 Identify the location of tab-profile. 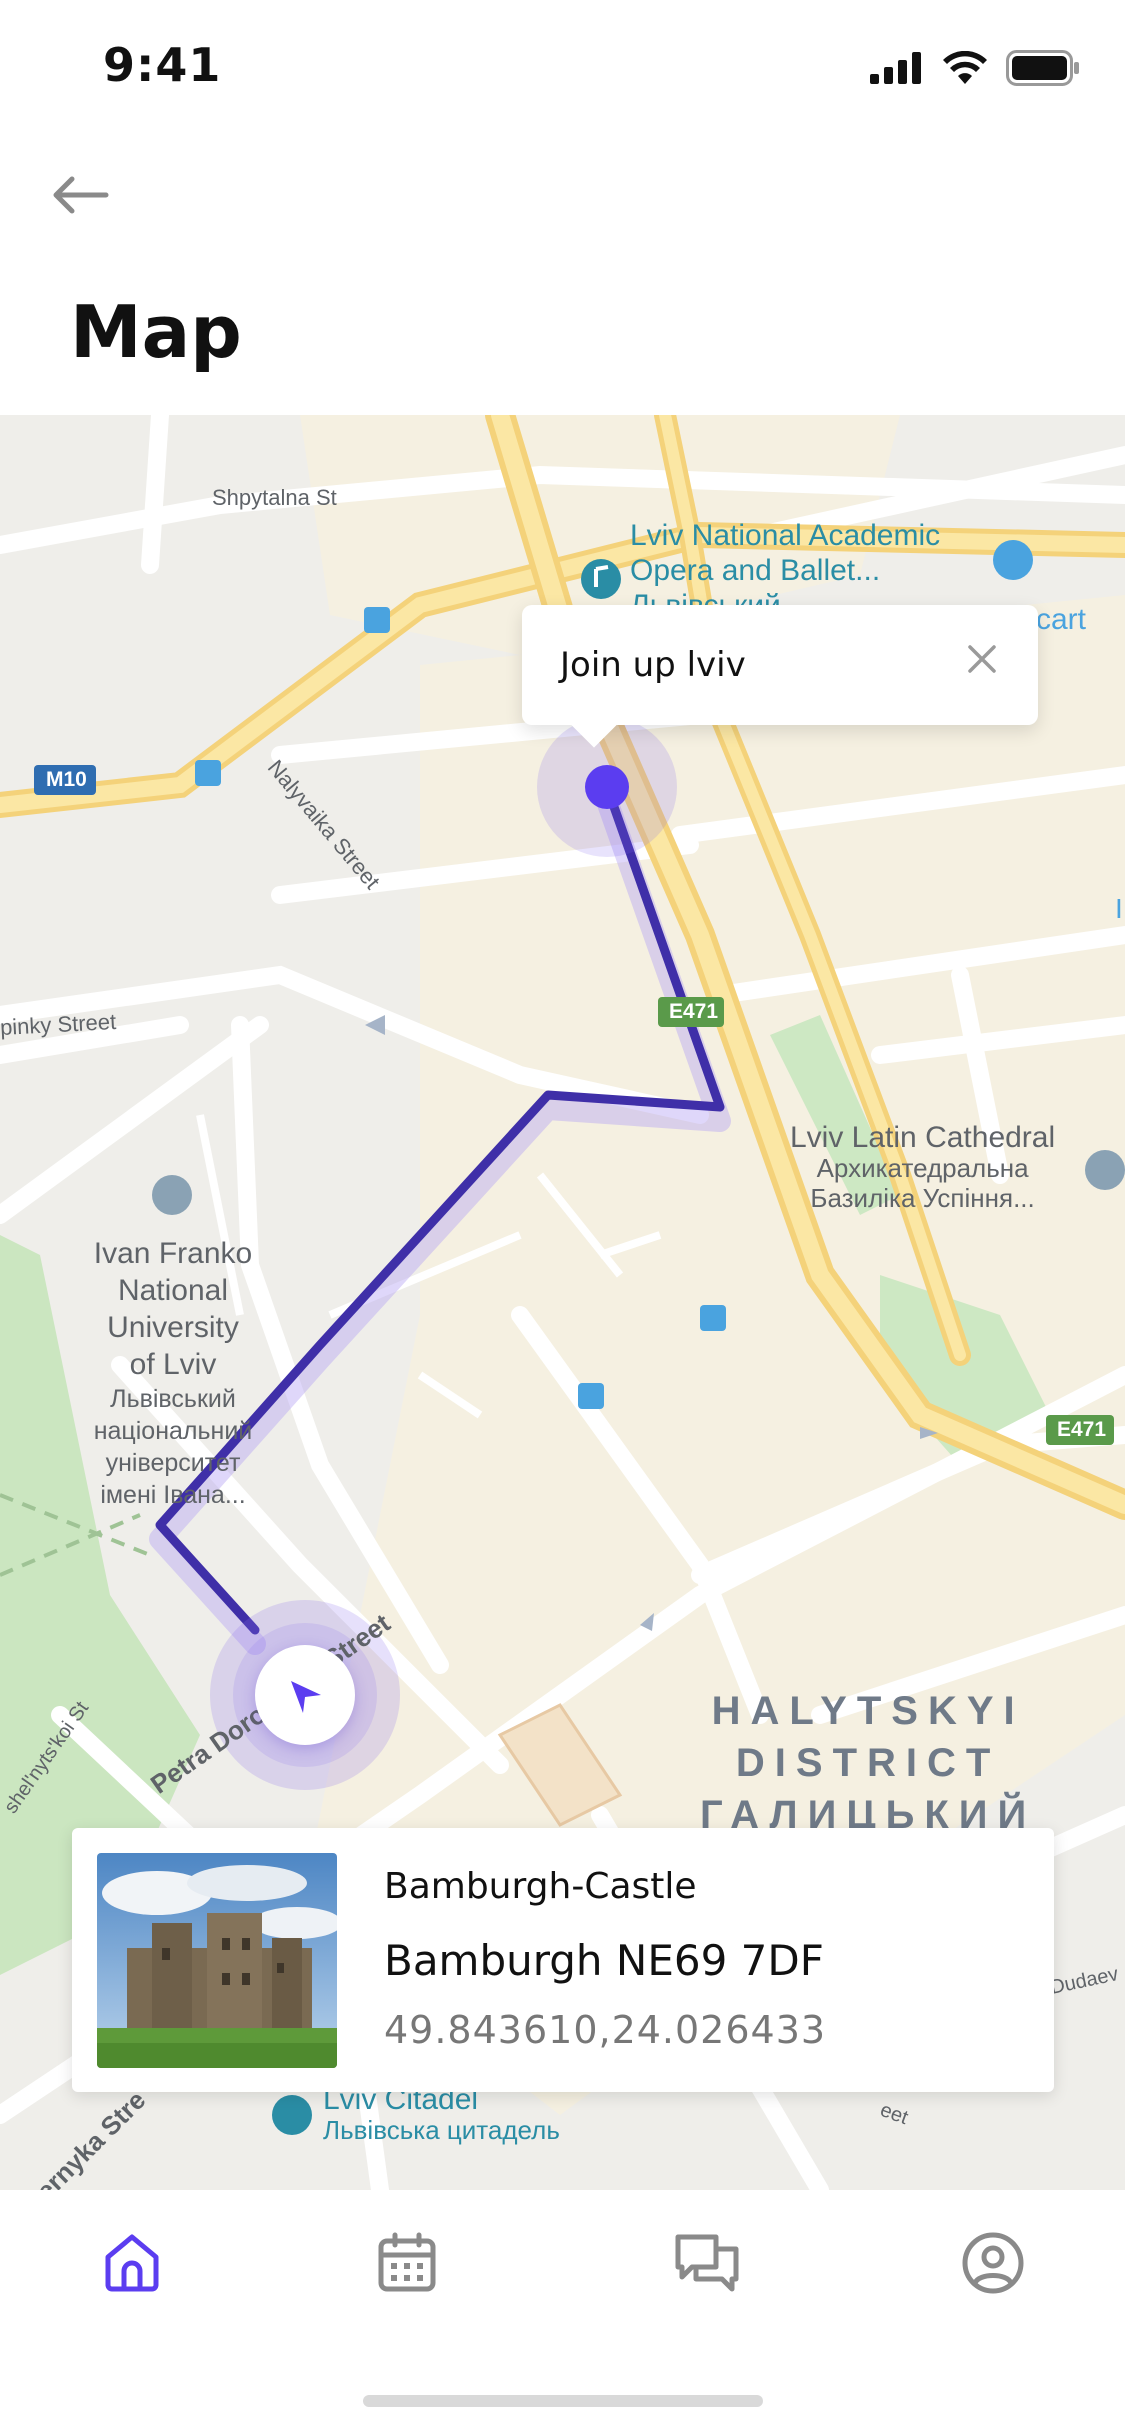
(993, 2263).